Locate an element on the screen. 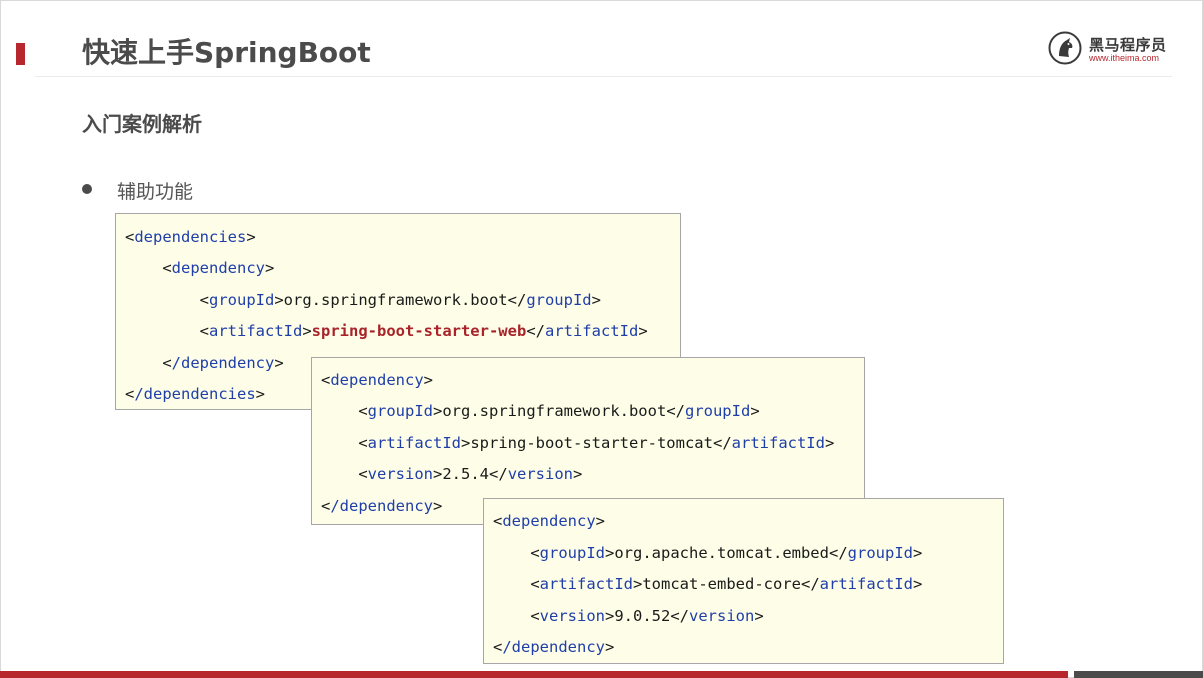 Image resolution: width=1203 pixels, height=678 pixels. footer-bar-gray is located at coordinates (1138, 674).